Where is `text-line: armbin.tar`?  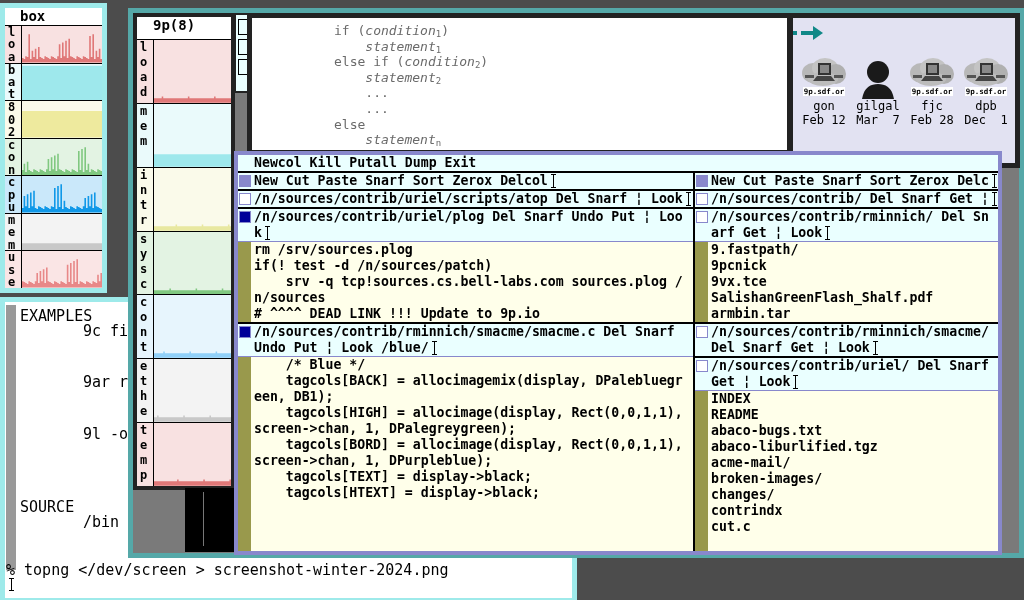 text-line: armbin.tar is located at coordinates (751, 314).